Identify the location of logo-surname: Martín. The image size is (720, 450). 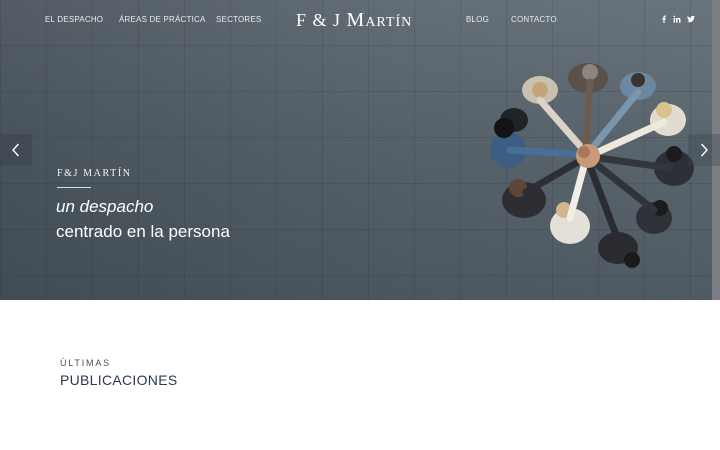
(379, 20).